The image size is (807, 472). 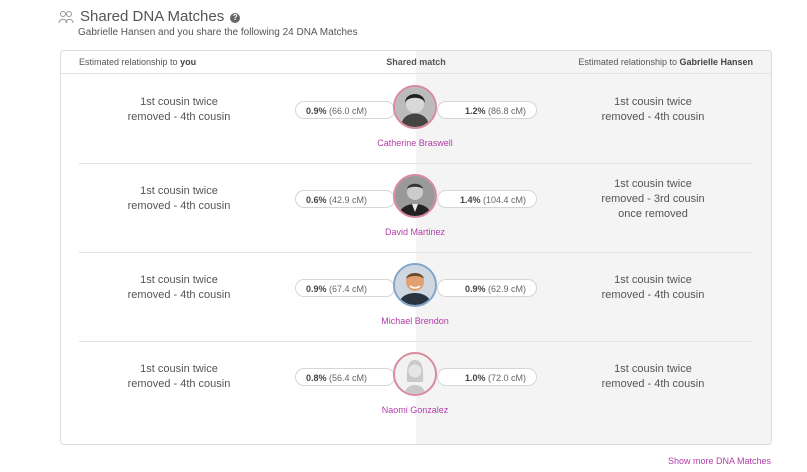 I want to click on shared-cm: (86.8 cM), so click(x=506, y=111).